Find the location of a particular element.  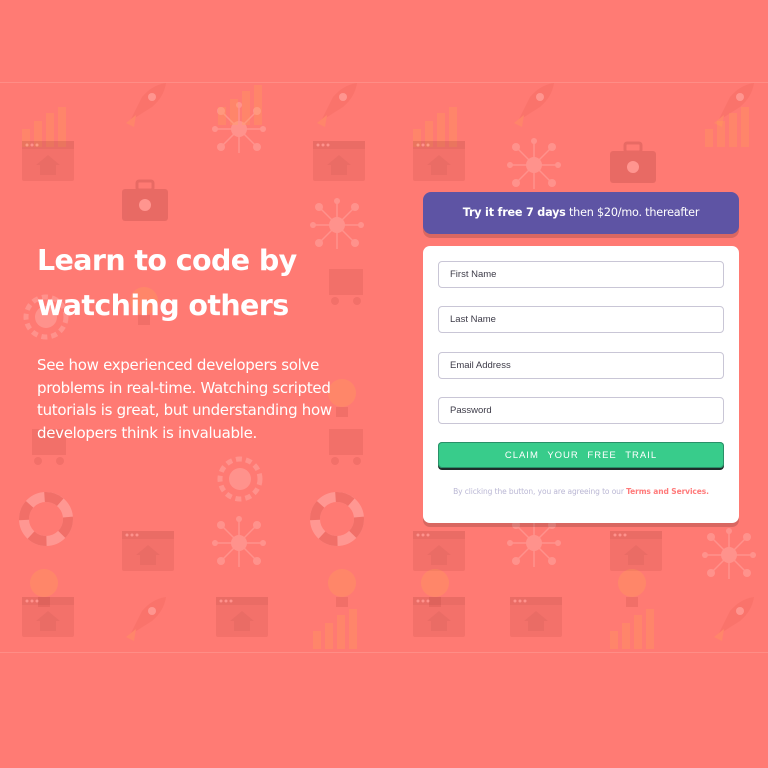

terms-link: Terms and Services. is located at coordinates (667, 491).